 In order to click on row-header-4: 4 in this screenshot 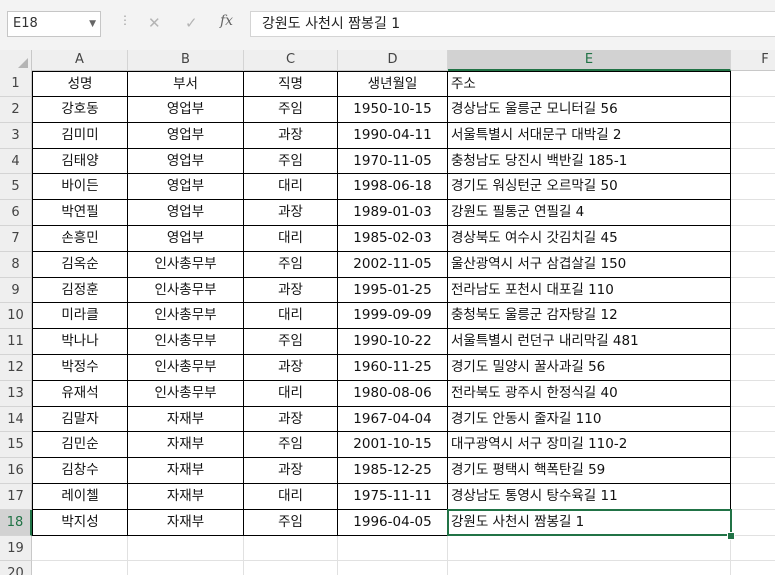, I will do `click(16, 161)`.